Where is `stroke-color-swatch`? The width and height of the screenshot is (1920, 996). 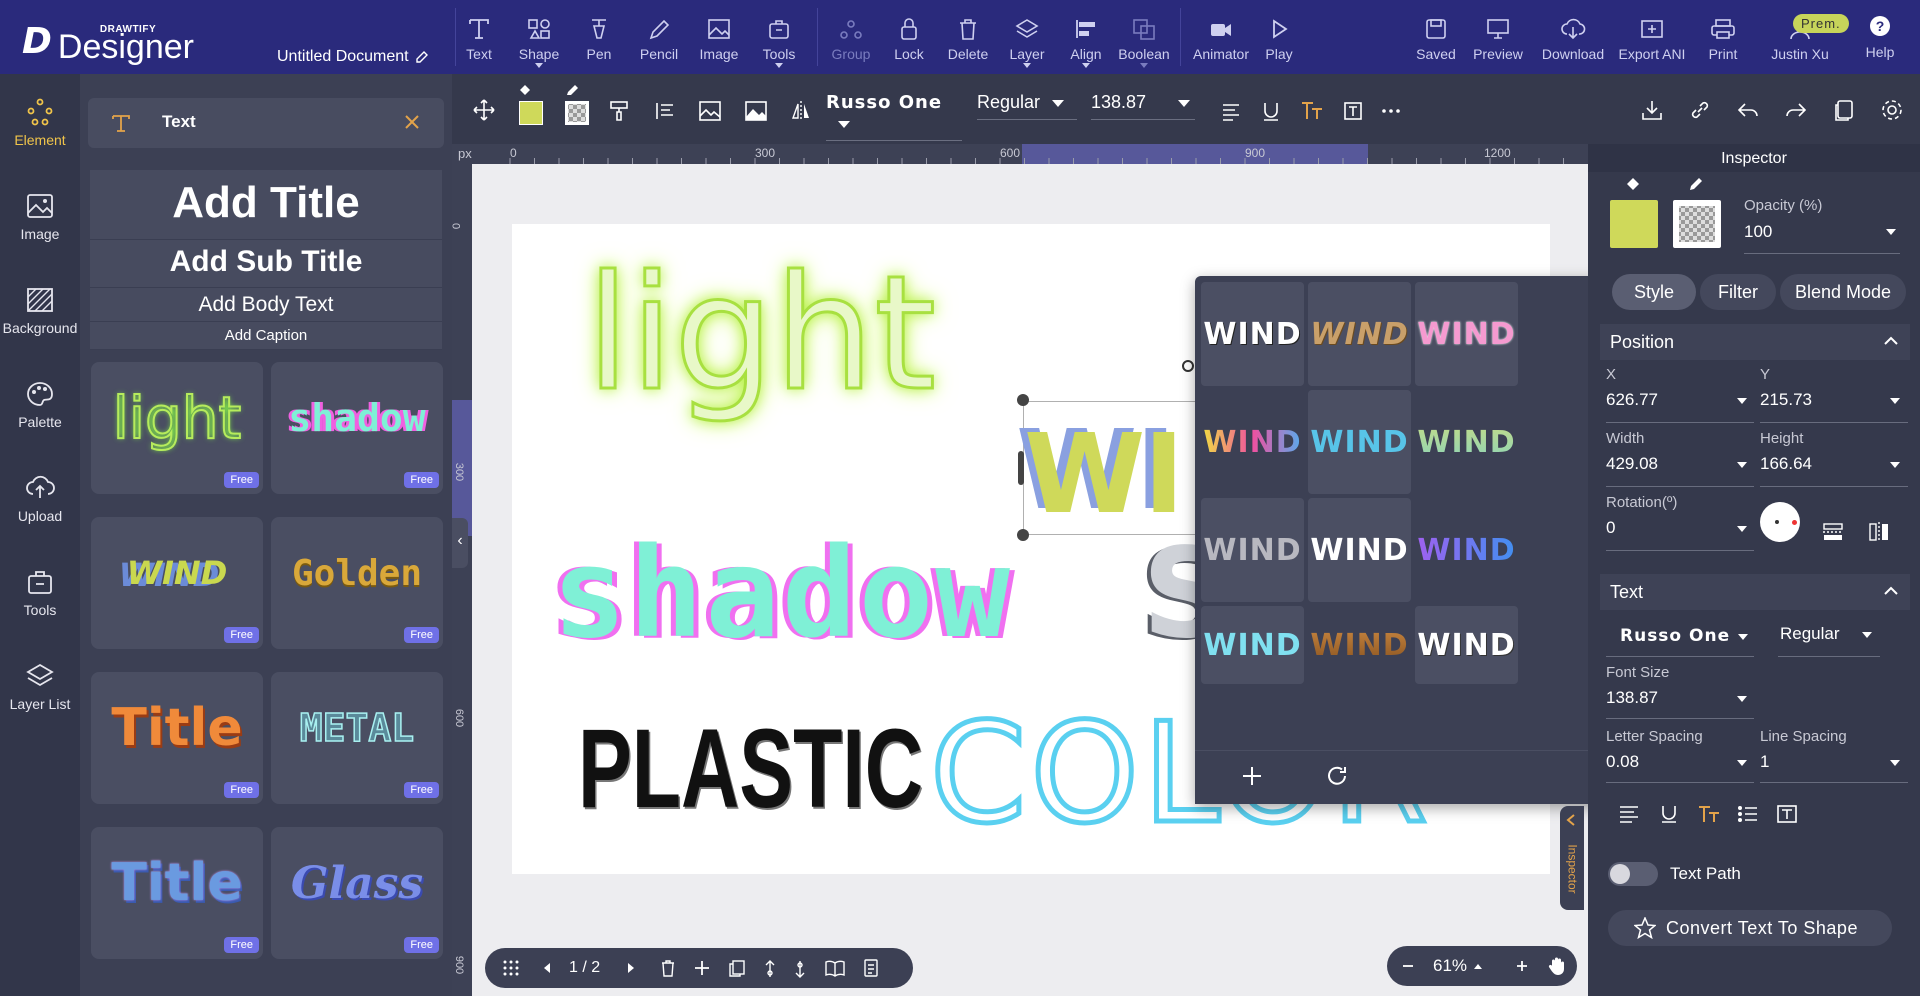 stroke-color-swatch is located at coordinates (577, 113).